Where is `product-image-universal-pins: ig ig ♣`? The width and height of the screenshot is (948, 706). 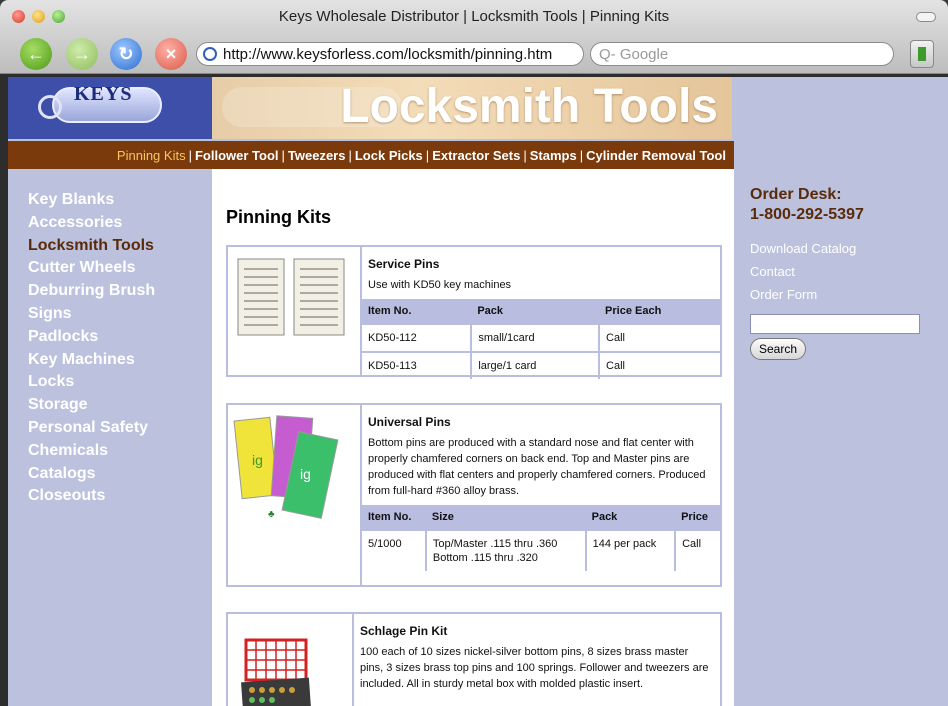
product-image-universal-pins: ig ig ♣ is located at coordinates (295, 495).